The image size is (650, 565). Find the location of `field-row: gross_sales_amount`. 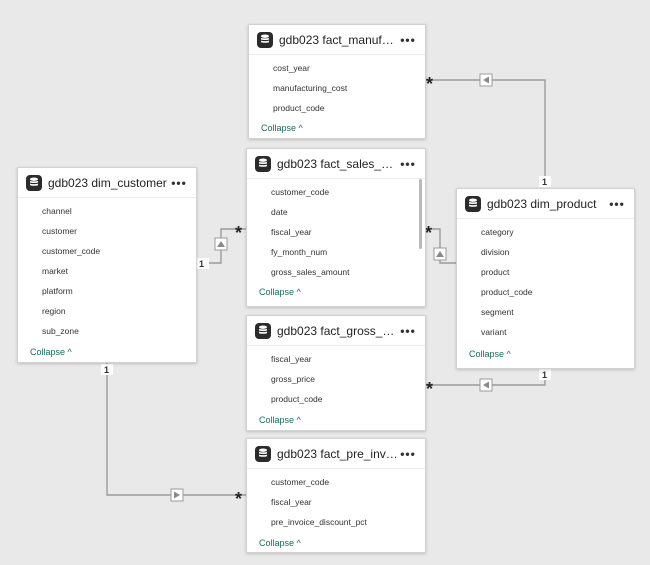

field-row: gross_sales_amount is located at coordinates (336, 272).